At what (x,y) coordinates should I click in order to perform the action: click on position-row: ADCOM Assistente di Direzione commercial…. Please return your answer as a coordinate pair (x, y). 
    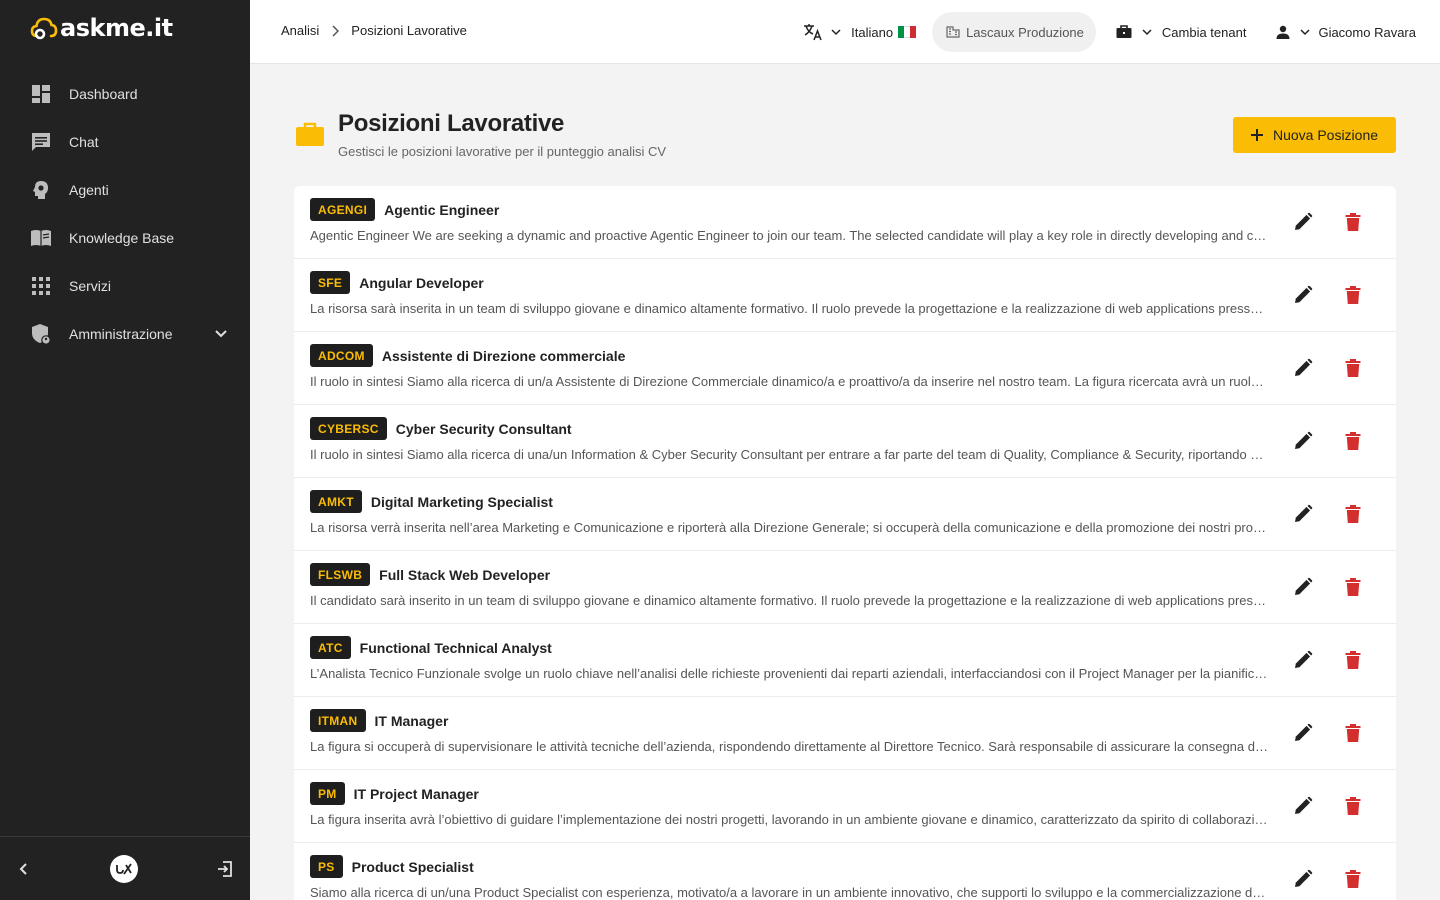
    Looking at the image, I should click on (845, 368).